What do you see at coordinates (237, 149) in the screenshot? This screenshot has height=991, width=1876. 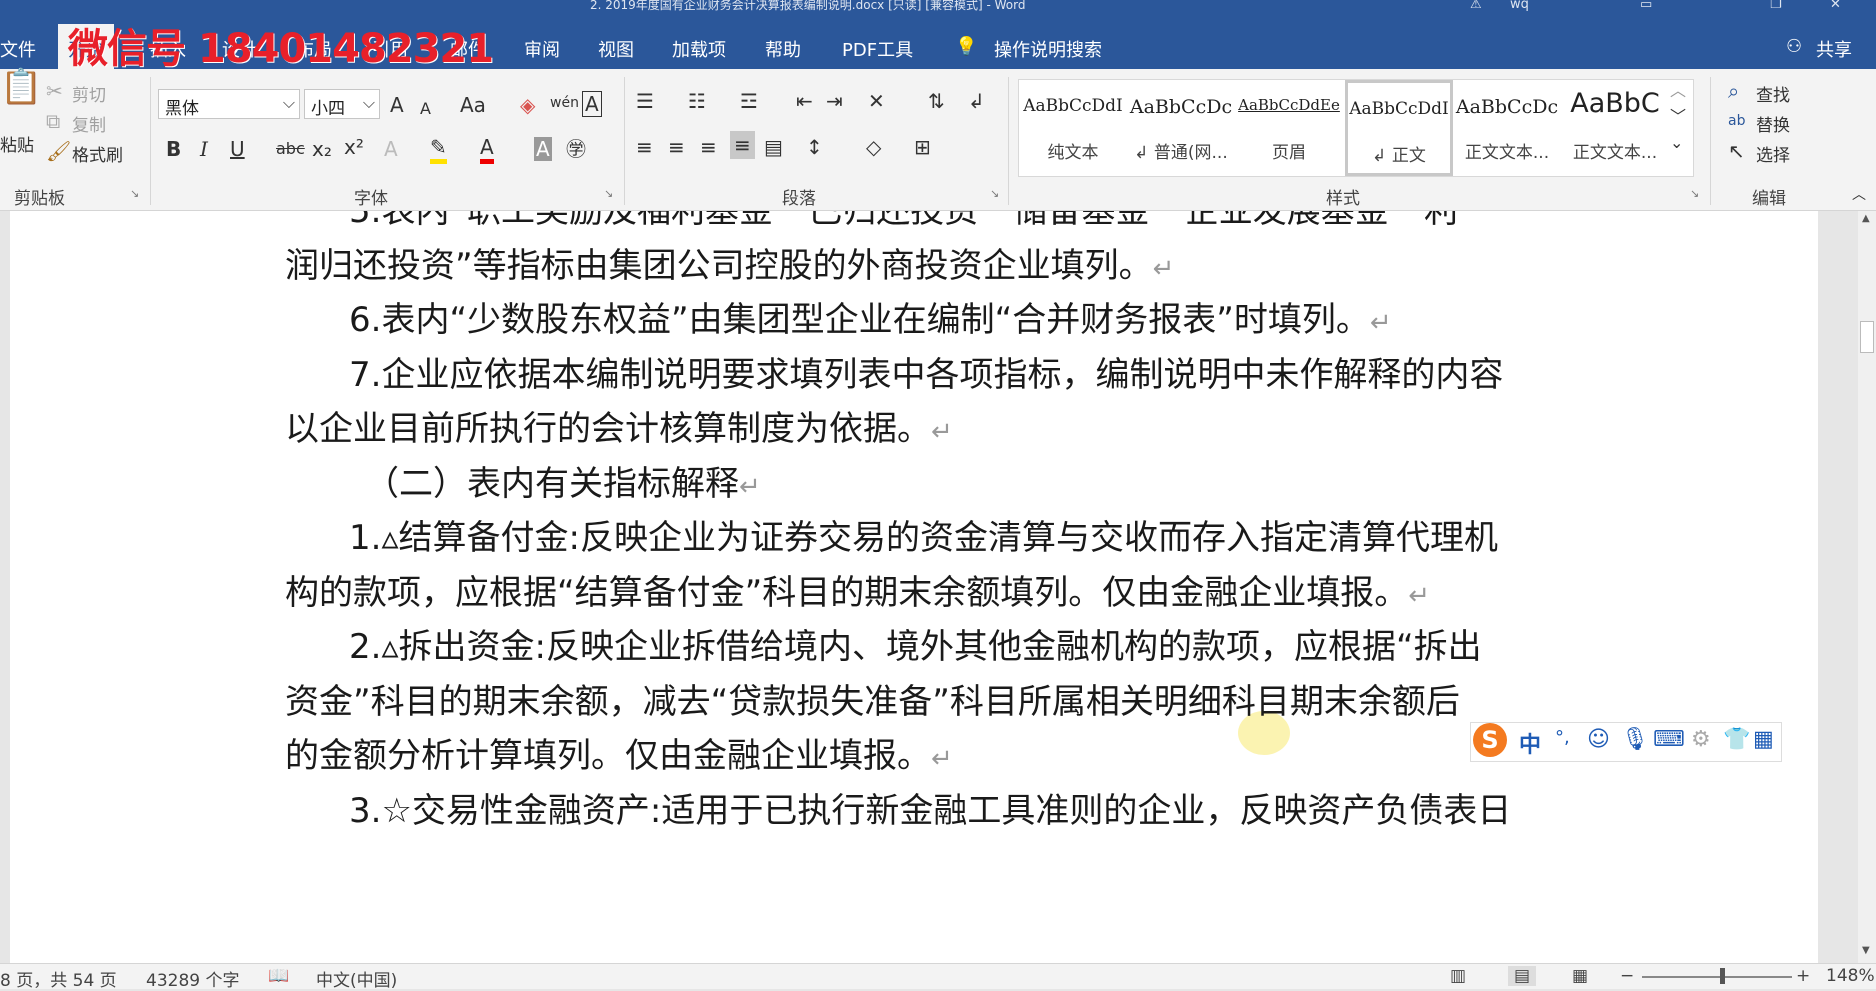 I see `underline-button: U` at bounding box center [237, 149].